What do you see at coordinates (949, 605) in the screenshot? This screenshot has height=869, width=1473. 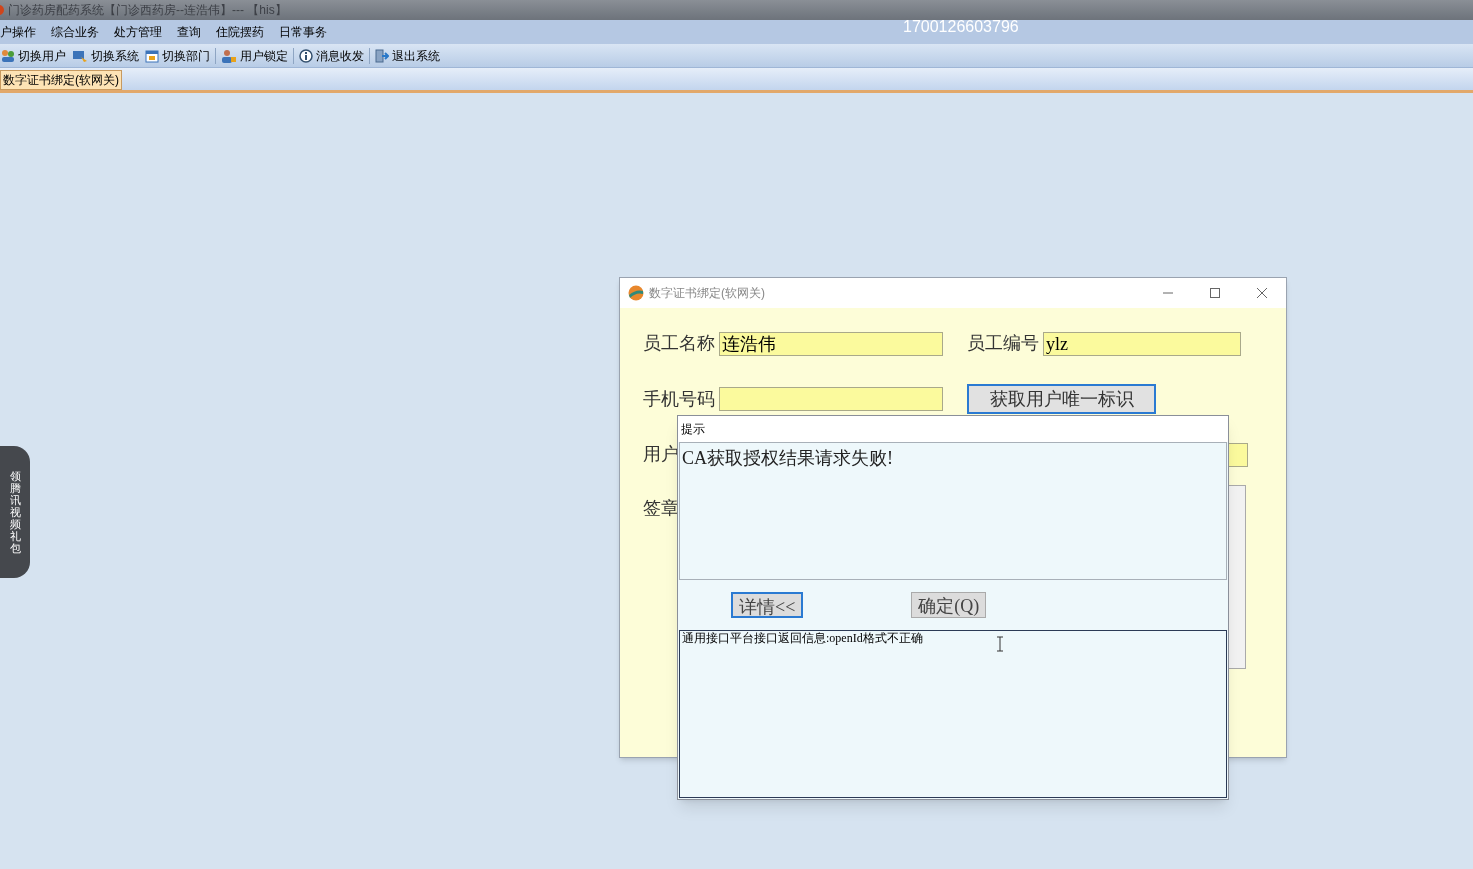 I see `dialog-button: 确定(Q)` at bounding box center [949, 605].